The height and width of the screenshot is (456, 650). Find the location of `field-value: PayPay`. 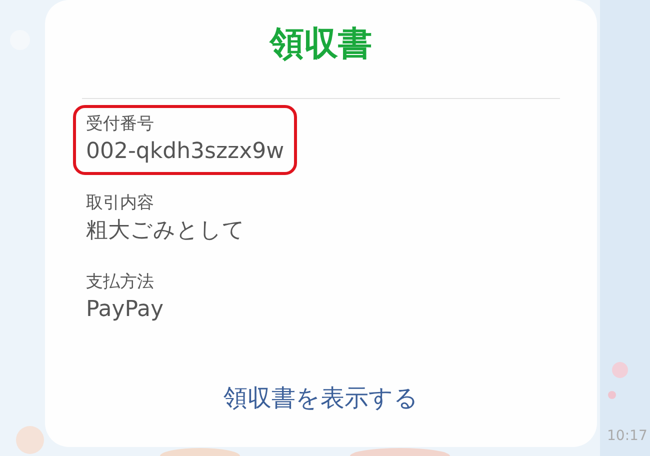

field-value: PayPay is located at coordinates (125, 310).